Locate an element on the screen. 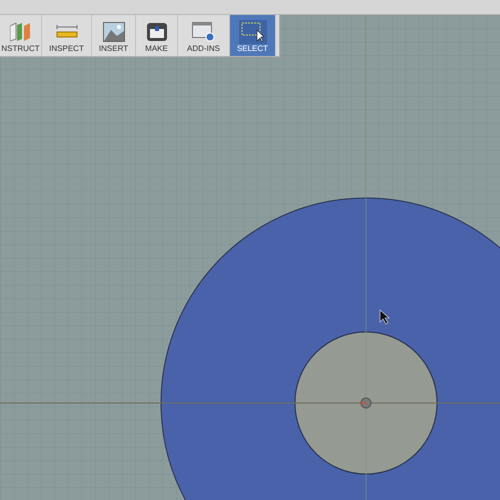  inner-circle is located at coordinates (366, 403).